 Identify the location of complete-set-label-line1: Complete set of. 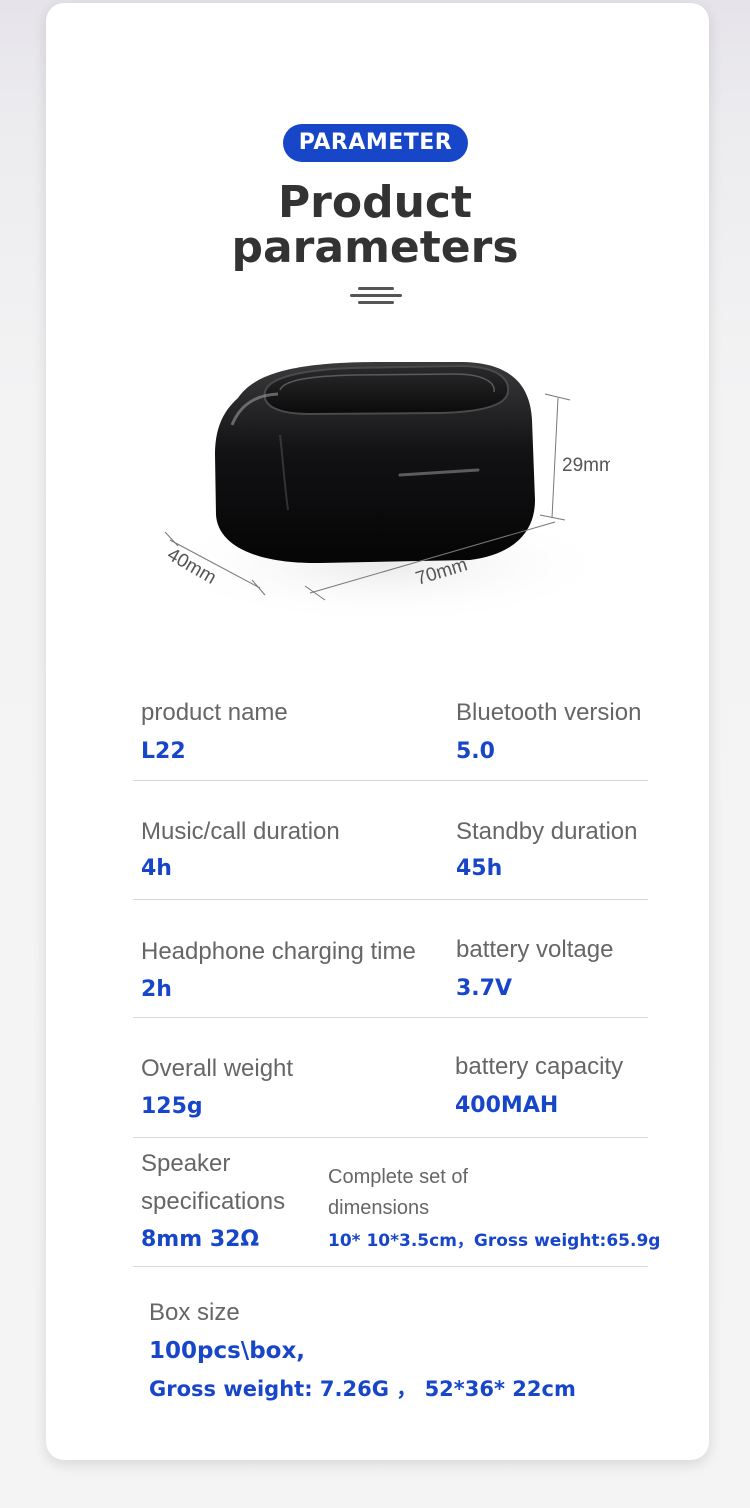
(398, 1177).